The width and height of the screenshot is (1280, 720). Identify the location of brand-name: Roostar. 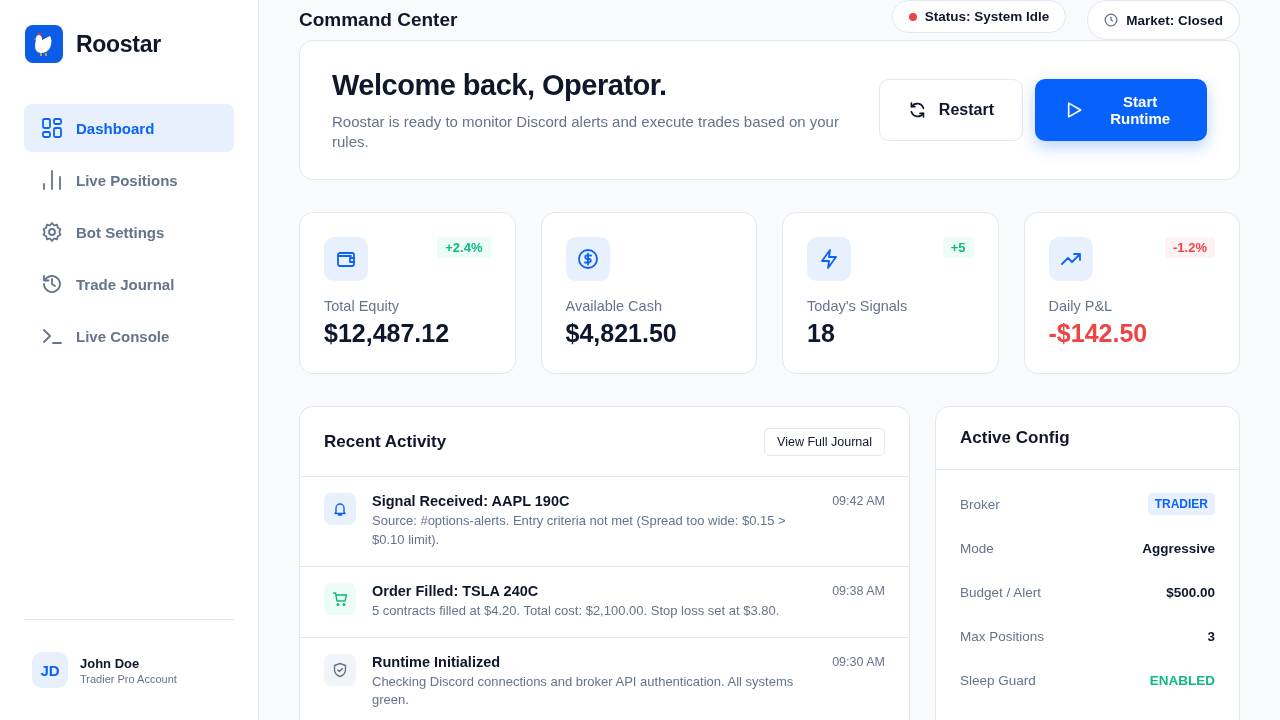
(118, 44).